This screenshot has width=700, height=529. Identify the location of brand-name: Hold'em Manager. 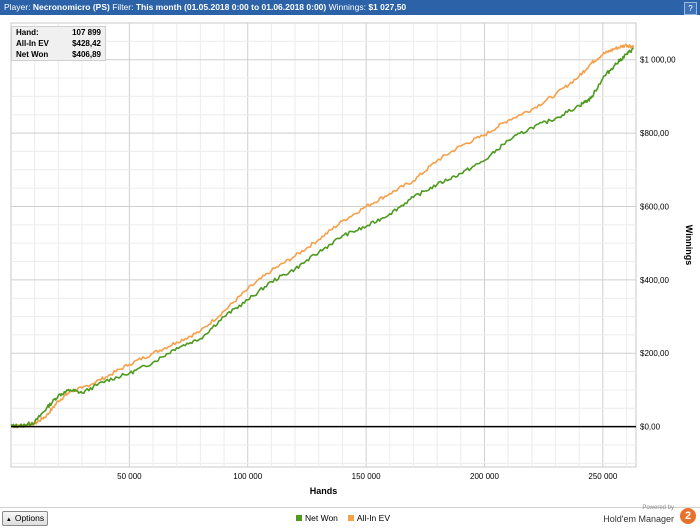
(638, 519).